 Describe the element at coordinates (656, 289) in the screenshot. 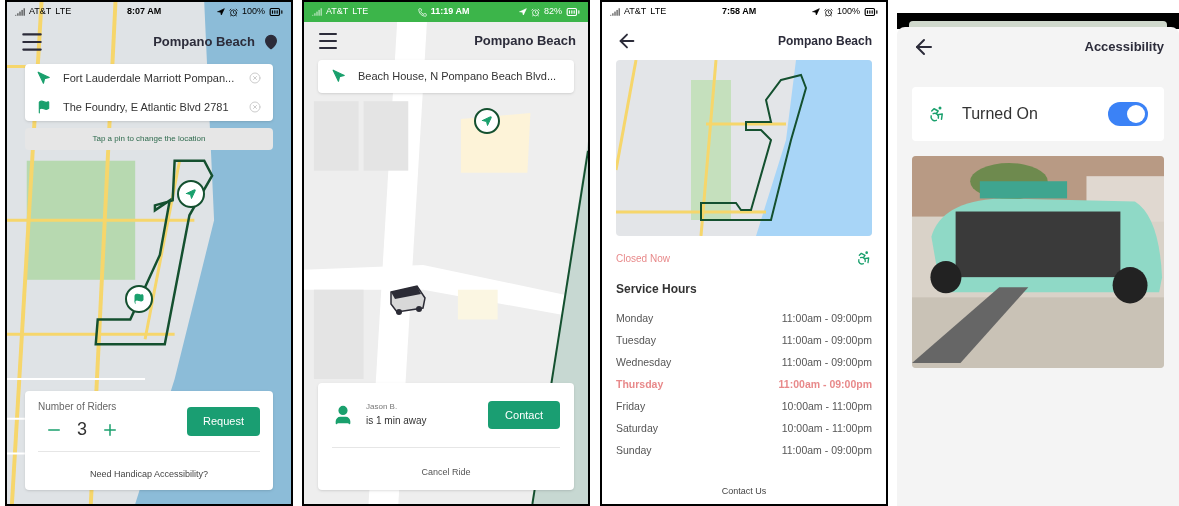

I see `section-heading: Service Hours` at that location.